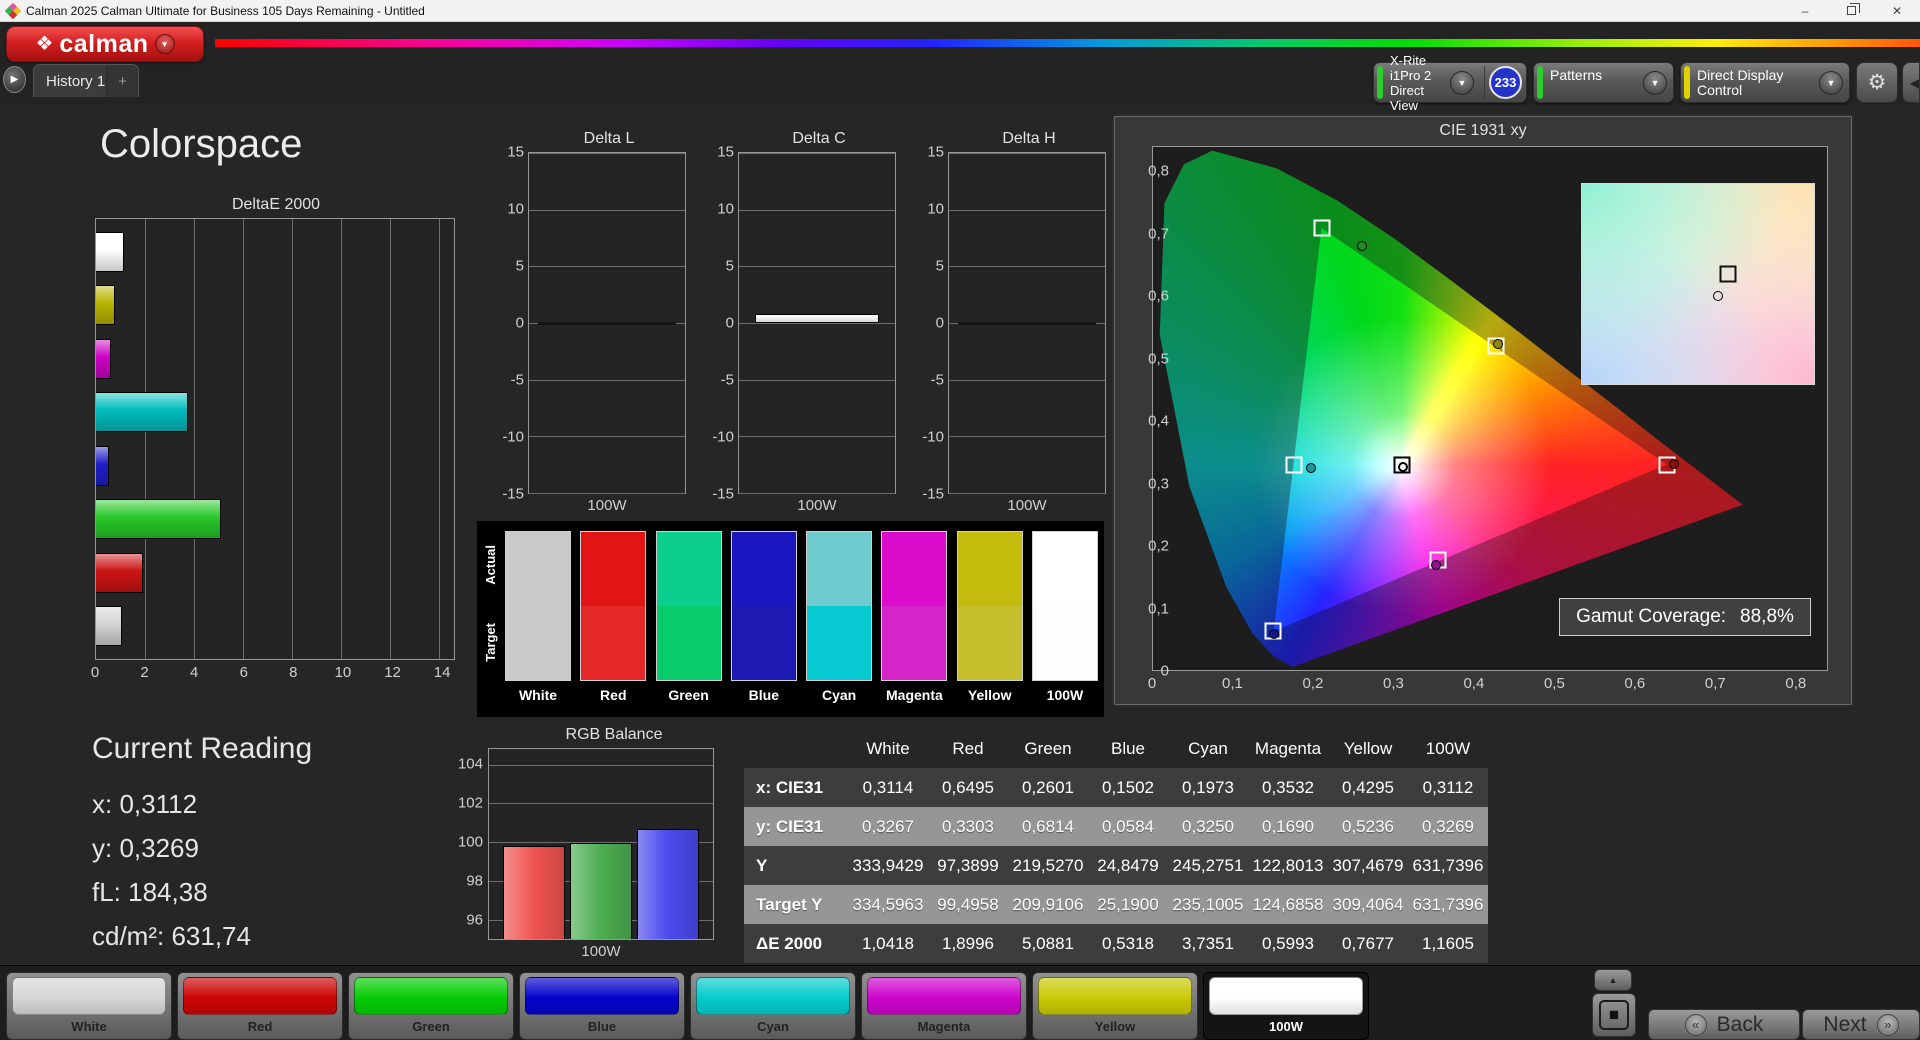 Image resolution: width=1920 pixels, height=1040 pixels. I want to click on patterns-dropdown: Patterns ▼, so click(1603, 82).